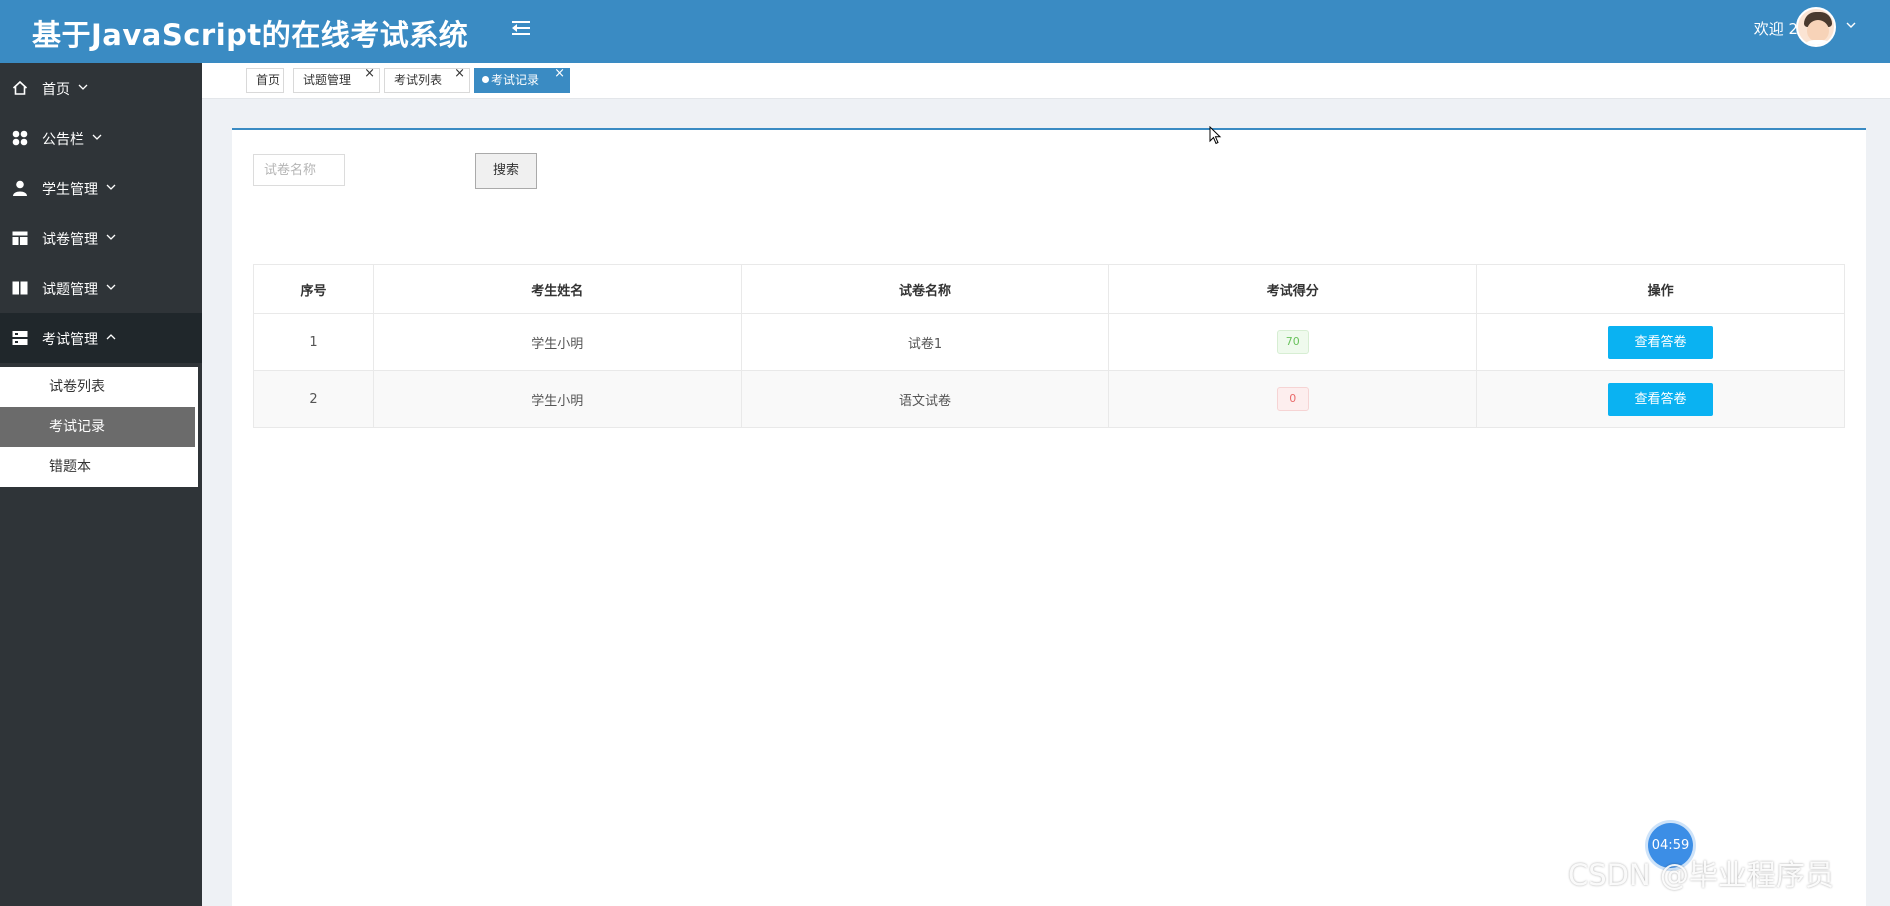 The width and height of the screenshot is (1890, 906). What do you see at coordinates (70, 240) in the screenshot?
I see `sidebar-item-label: 试卷管理` at bounding box center [70, 240].